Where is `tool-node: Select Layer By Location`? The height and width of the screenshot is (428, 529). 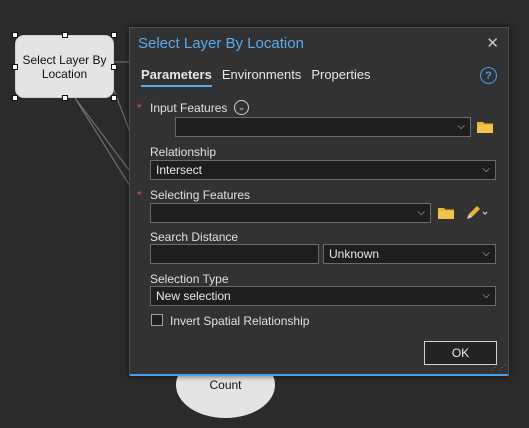
tool-node: Select Layer By Location is located at coordinates (64, 66).